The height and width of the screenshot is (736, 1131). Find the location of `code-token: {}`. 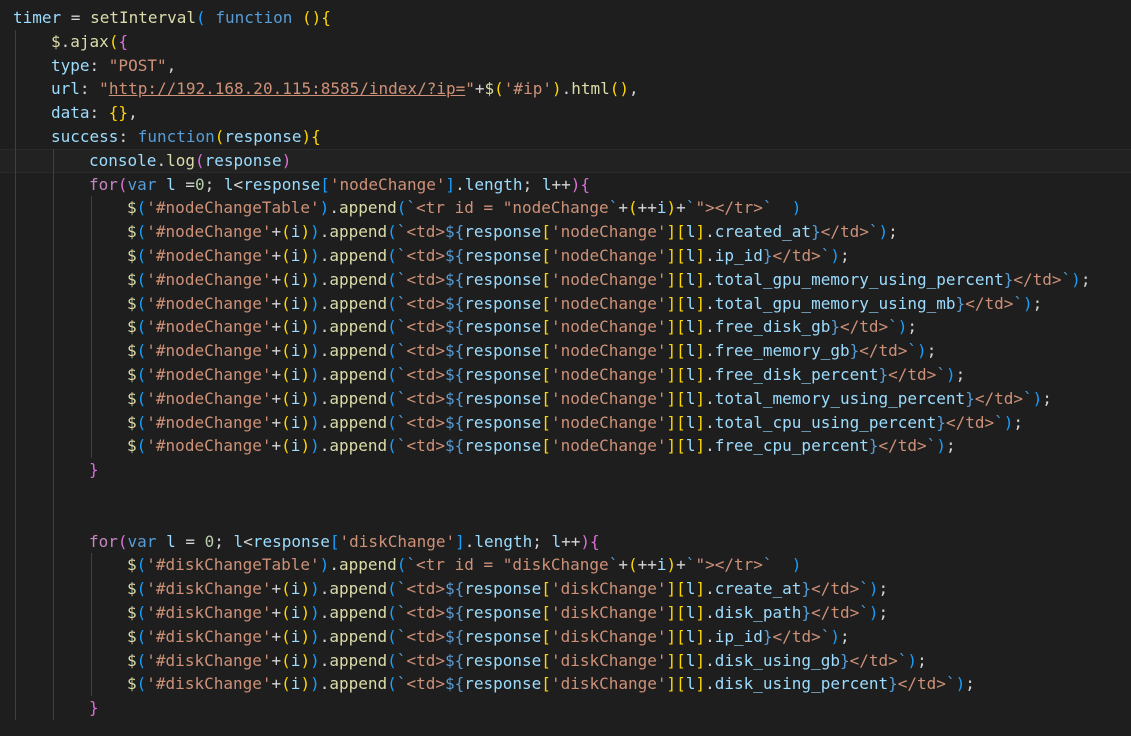

code-token: {} is located at coordinates (118, 113).